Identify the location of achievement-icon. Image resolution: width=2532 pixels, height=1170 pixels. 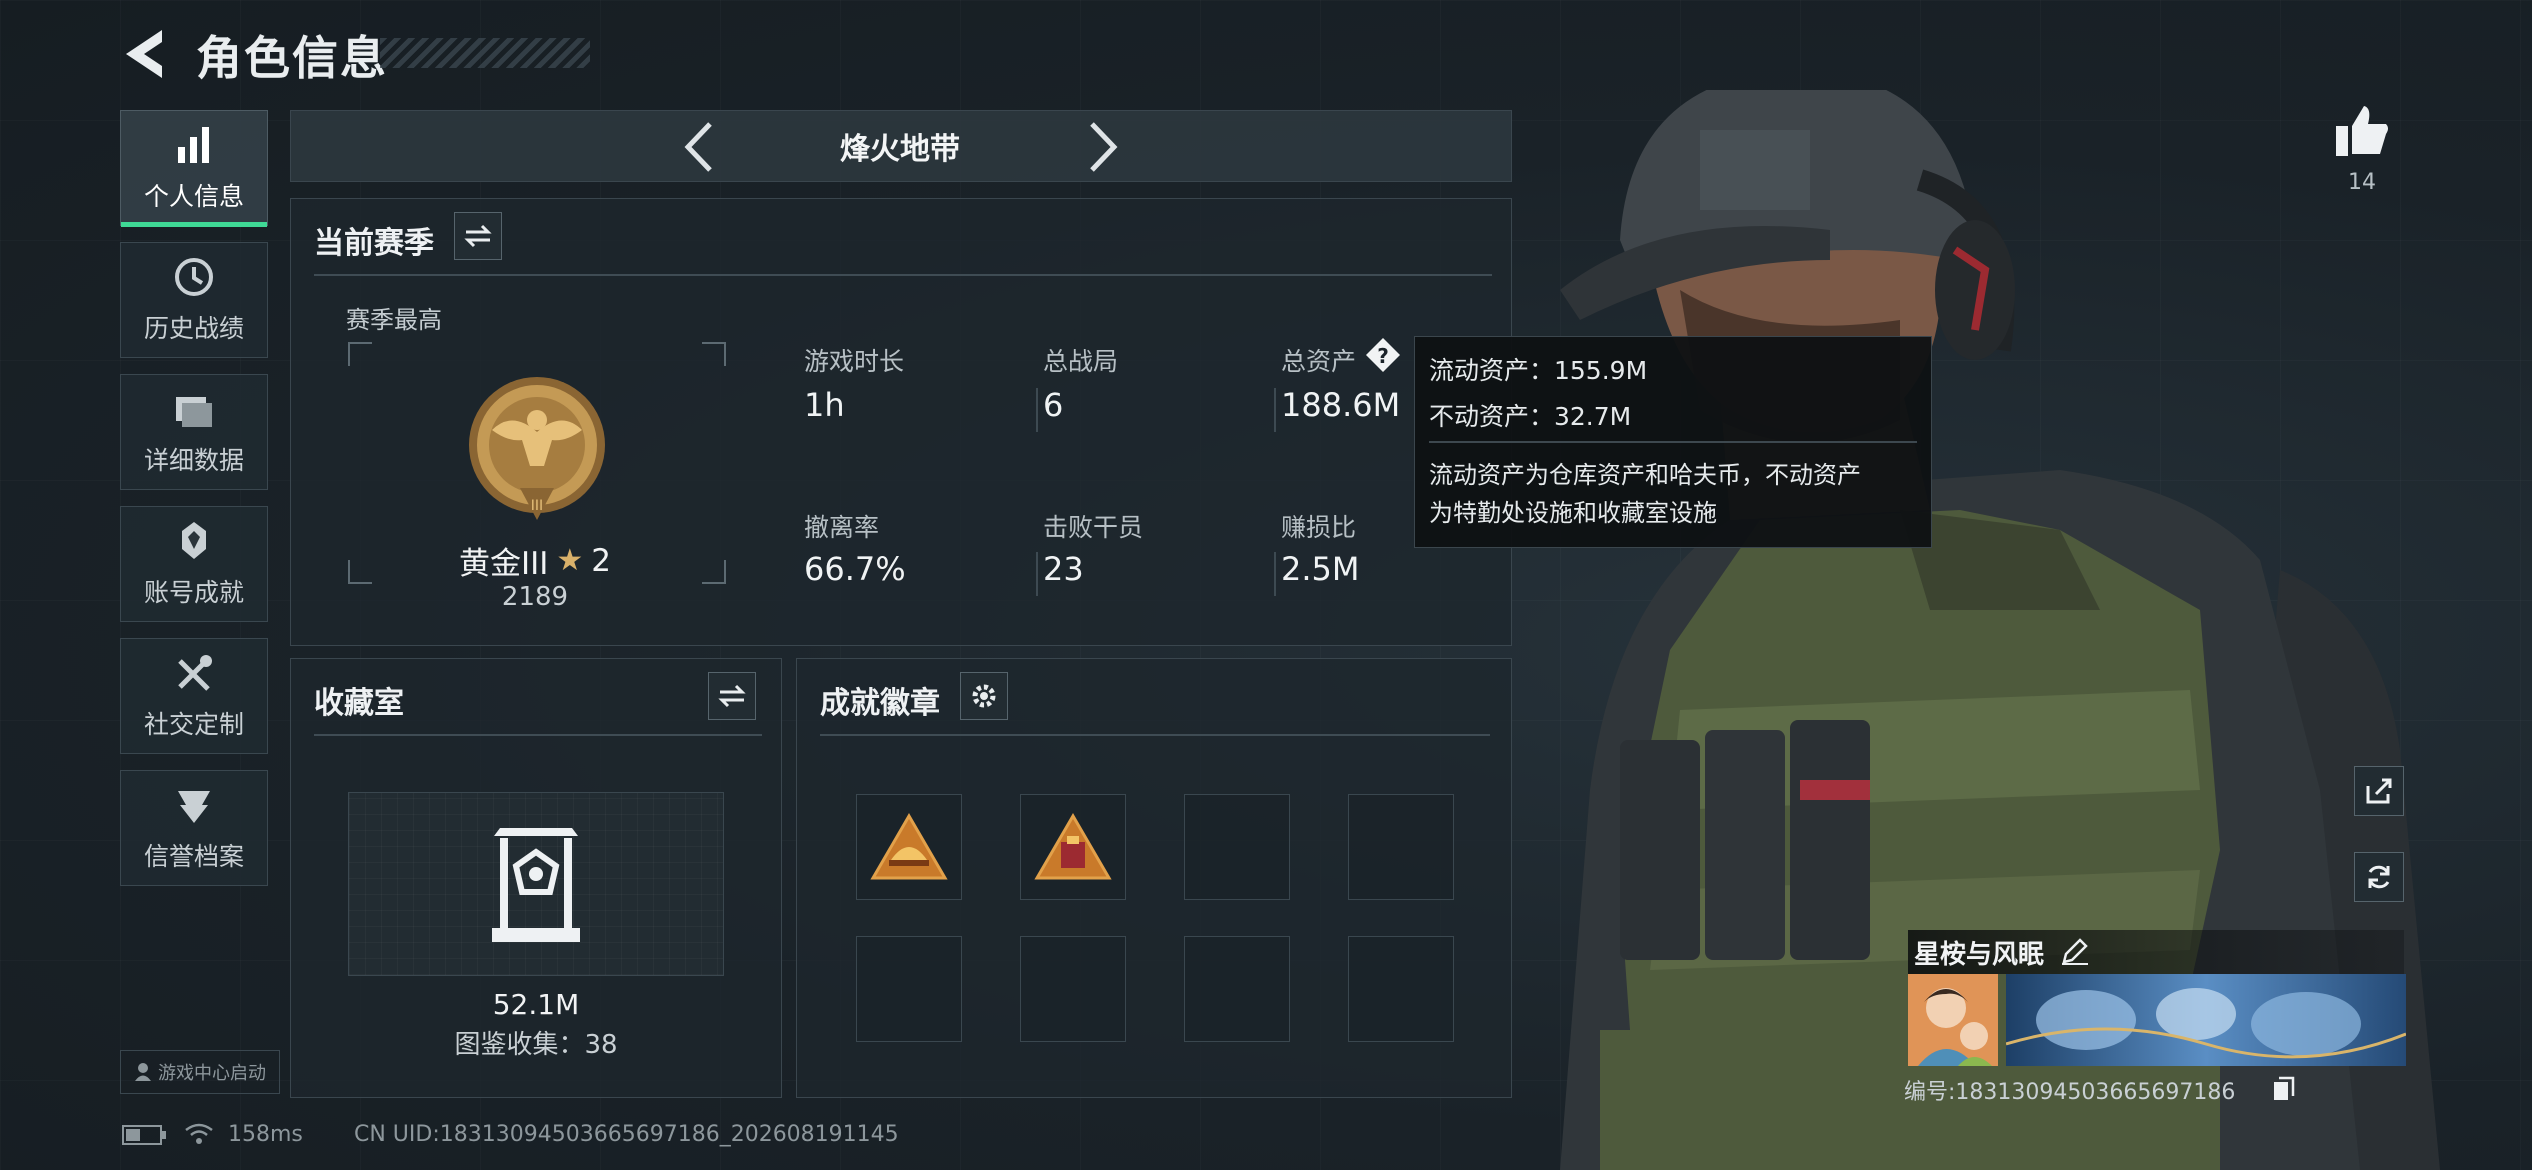
(194, 540).